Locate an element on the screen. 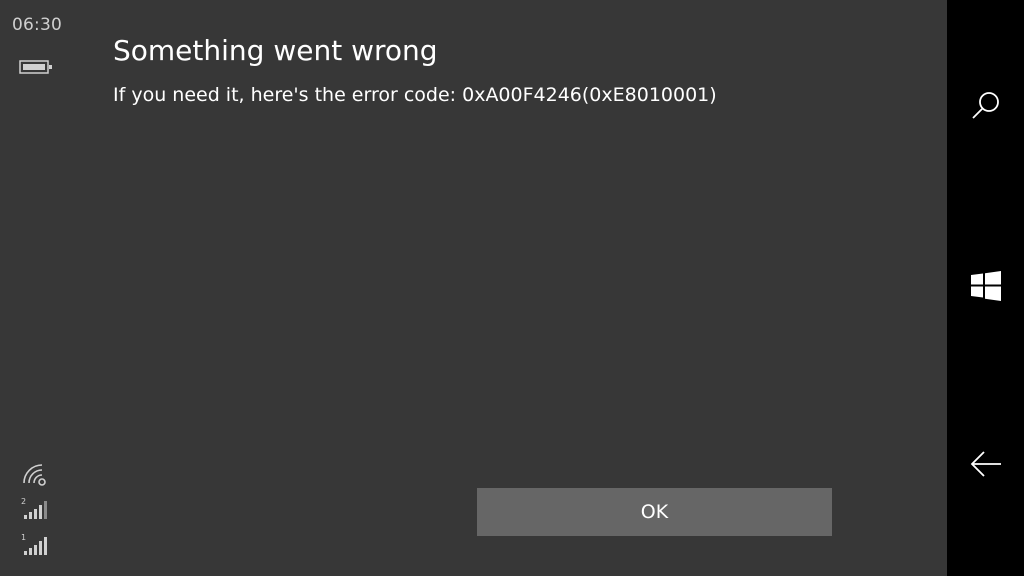  dialog-title: Something went wrong is located at coordinates (275, 50).